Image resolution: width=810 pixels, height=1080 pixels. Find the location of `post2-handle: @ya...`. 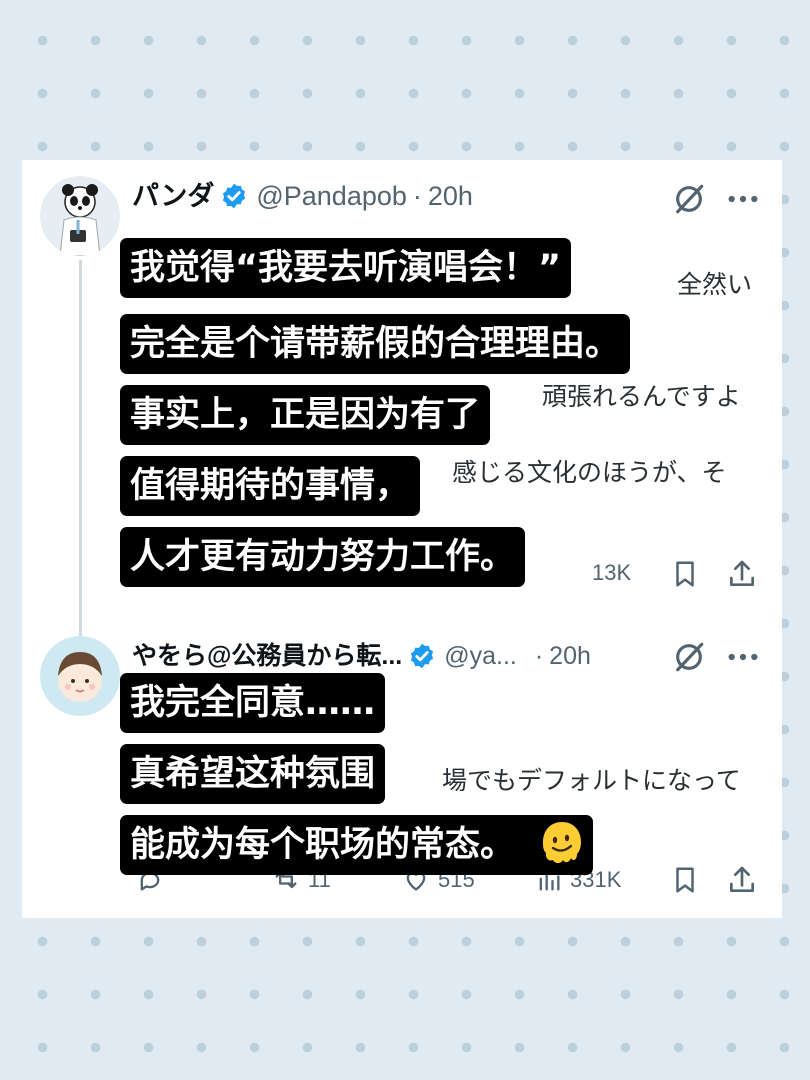

post2-handle: @ya... is located at coordinates (480, 656).